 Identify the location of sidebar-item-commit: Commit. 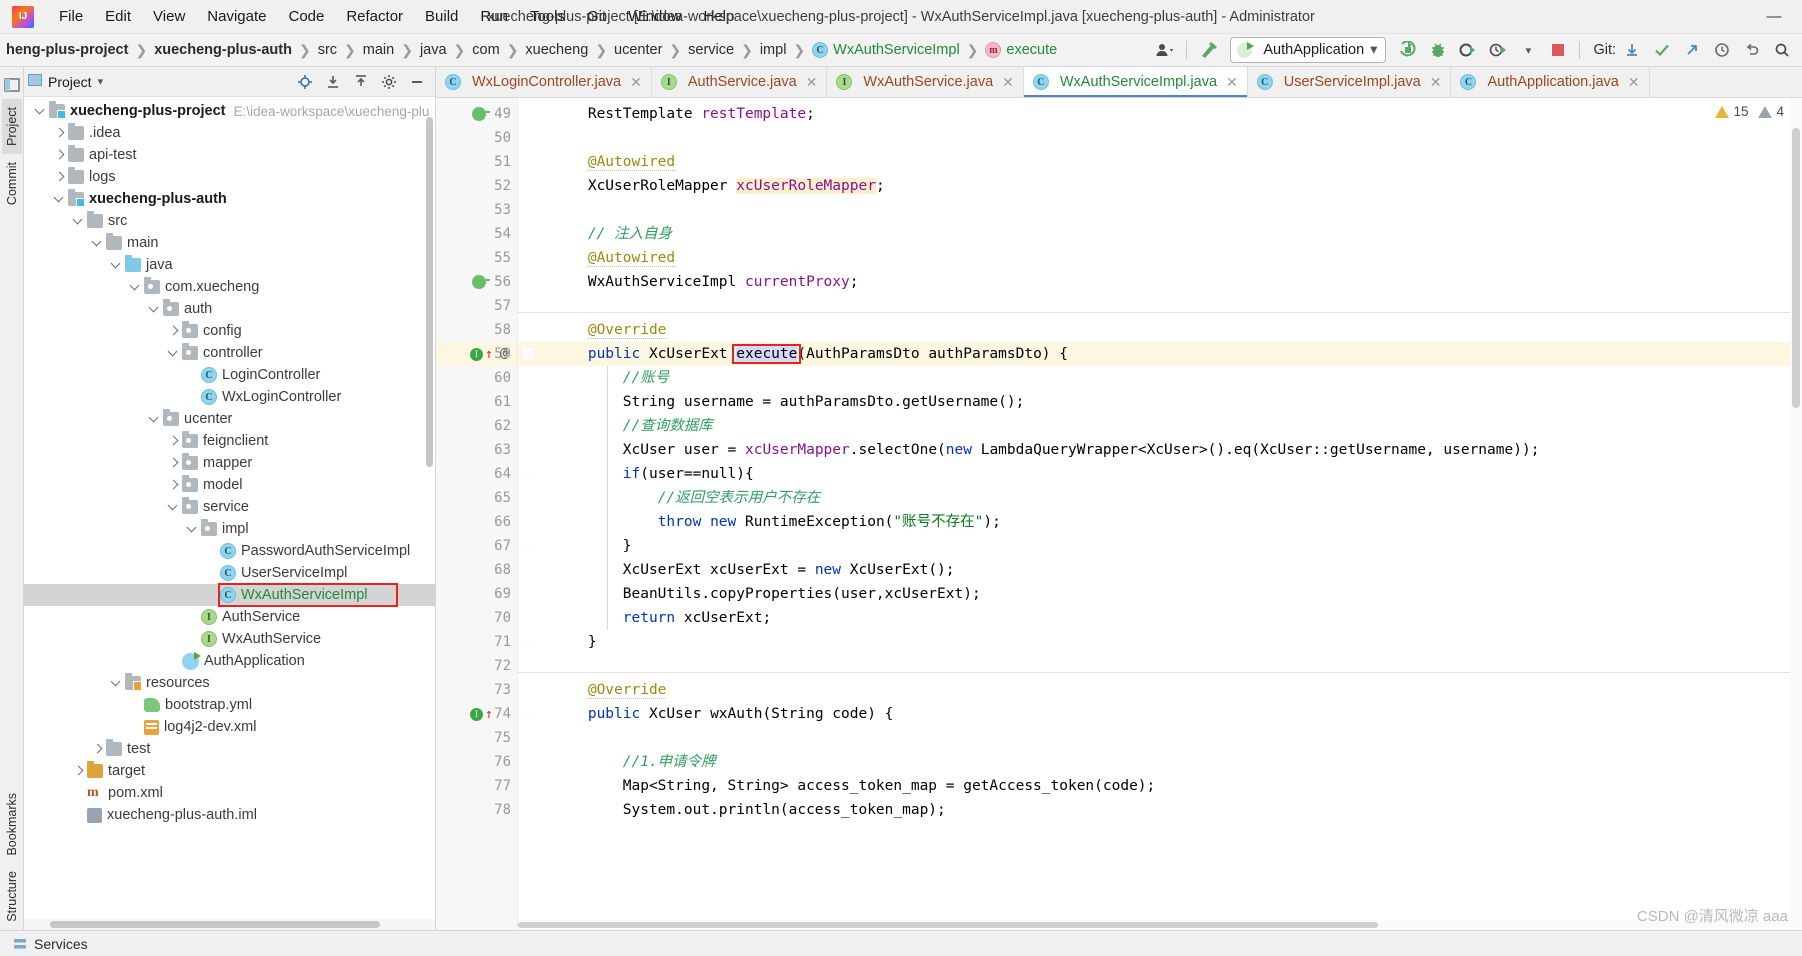
(12, 183).